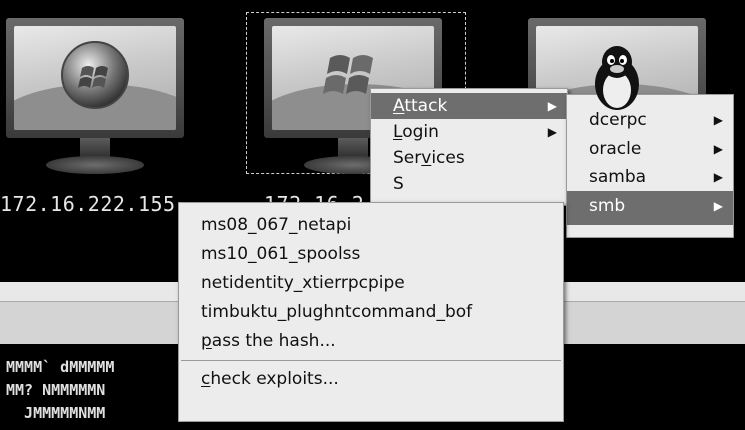 Image resolution: width=745 pixels, height=430 pixels. What do you see at coordinates (469, 132) in the screenshot?
I see `menu-item-login: Login ▶` at bounding box center [469, 132].